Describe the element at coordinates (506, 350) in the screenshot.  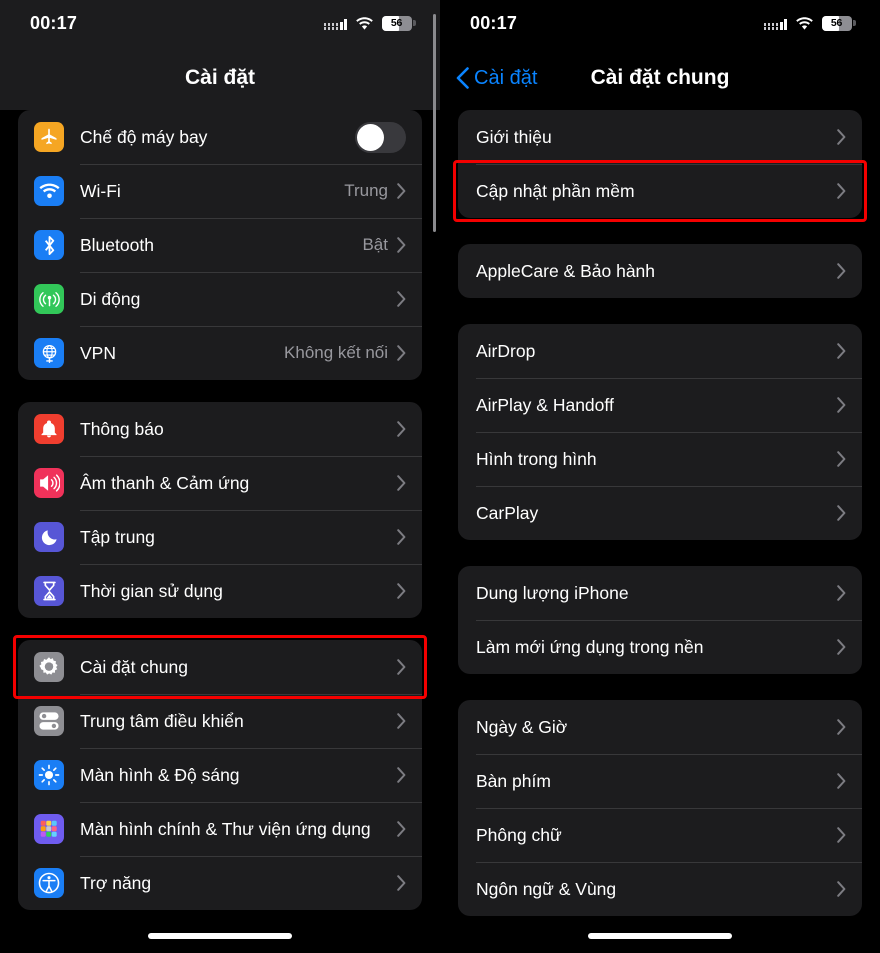
I see `settings-row-label: AirDrop` at that location.